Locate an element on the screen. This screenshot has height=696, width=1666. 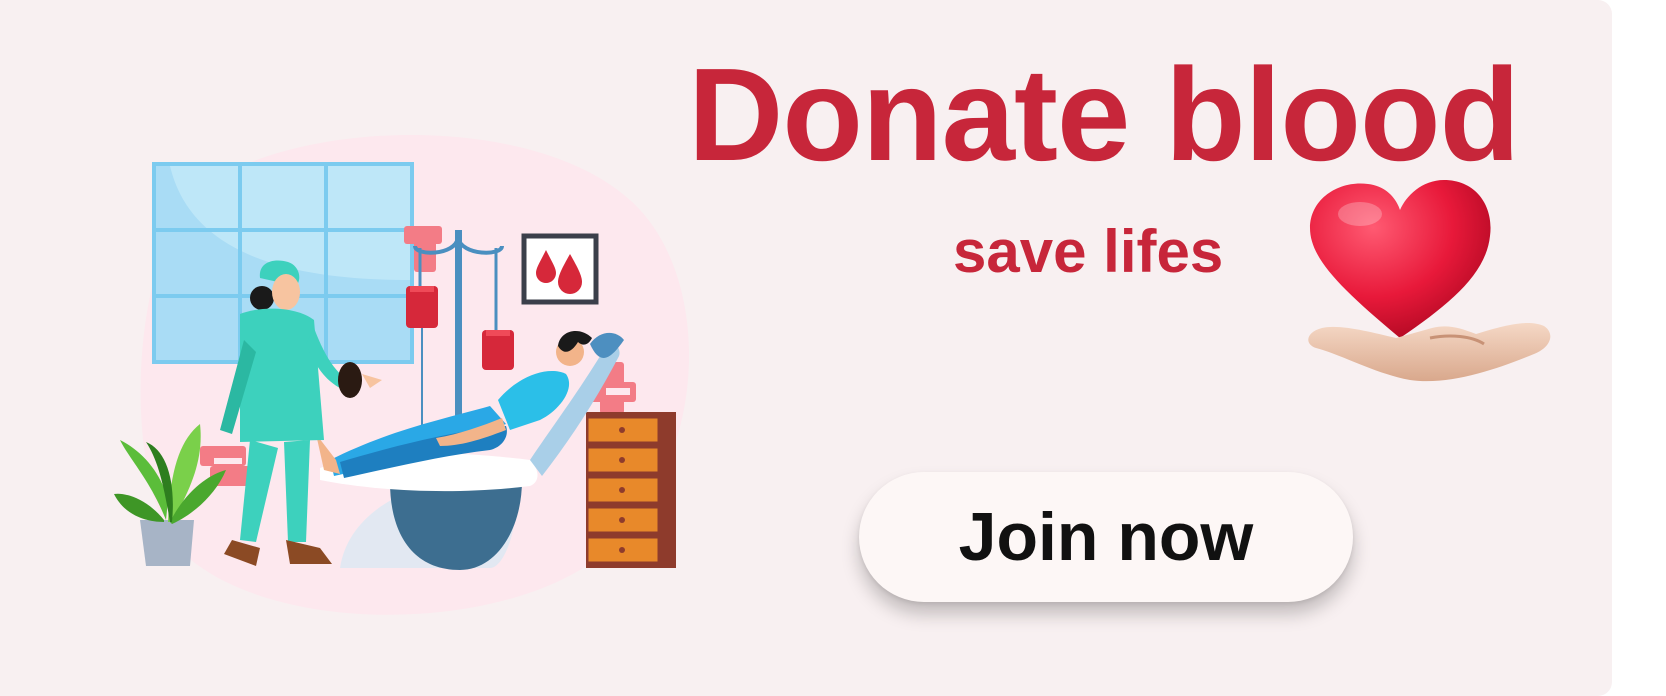
heart-in-hand-icon is located at coordinates (1429, 281).